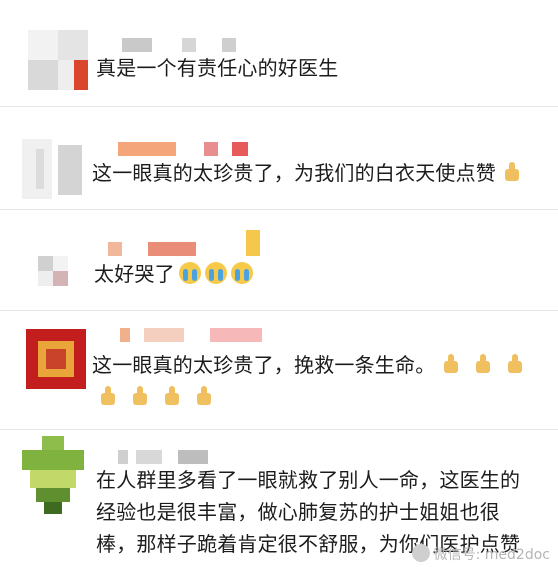 The height and width of the screenshot is (574, 558). What do you see at coordinates (217, 68) in the screenshot?
I see `comment-text: 真是一个有责任心的好医生` at bounding box center [217, 68].